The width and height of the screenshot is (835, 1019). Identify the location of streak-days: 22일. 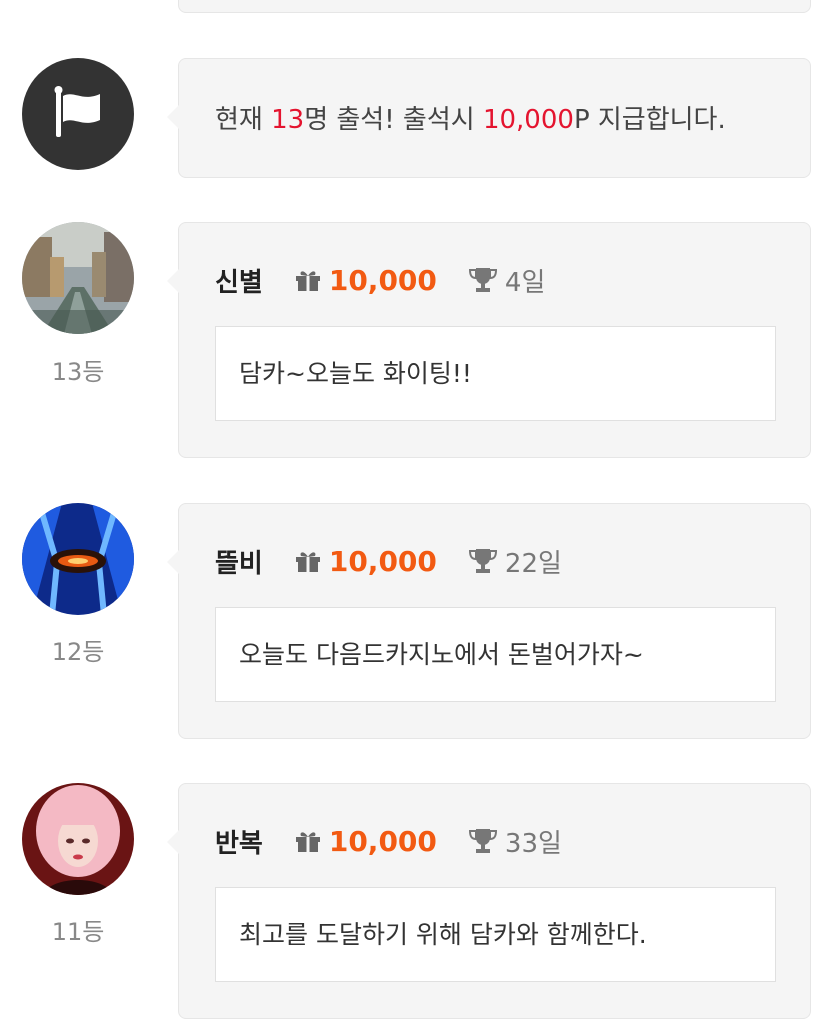
(533, 563).